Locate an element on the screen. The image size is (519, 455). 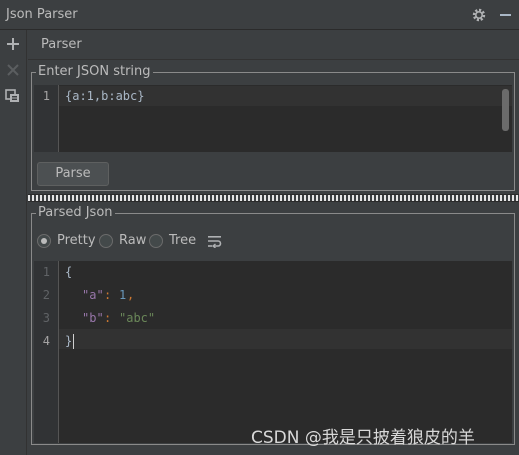
code-brace-close: } is located at coordinates (69, 341).